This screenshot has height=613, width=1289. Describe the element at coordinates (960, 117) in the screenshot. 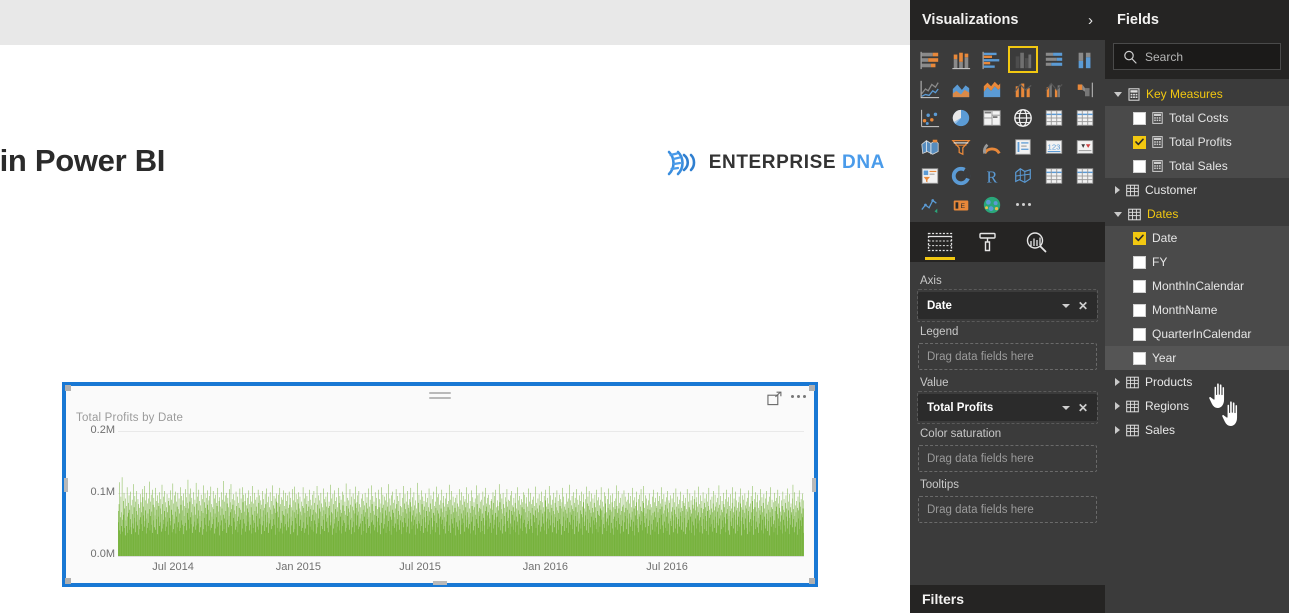

I see `viz-type-pie-chart` at that location.